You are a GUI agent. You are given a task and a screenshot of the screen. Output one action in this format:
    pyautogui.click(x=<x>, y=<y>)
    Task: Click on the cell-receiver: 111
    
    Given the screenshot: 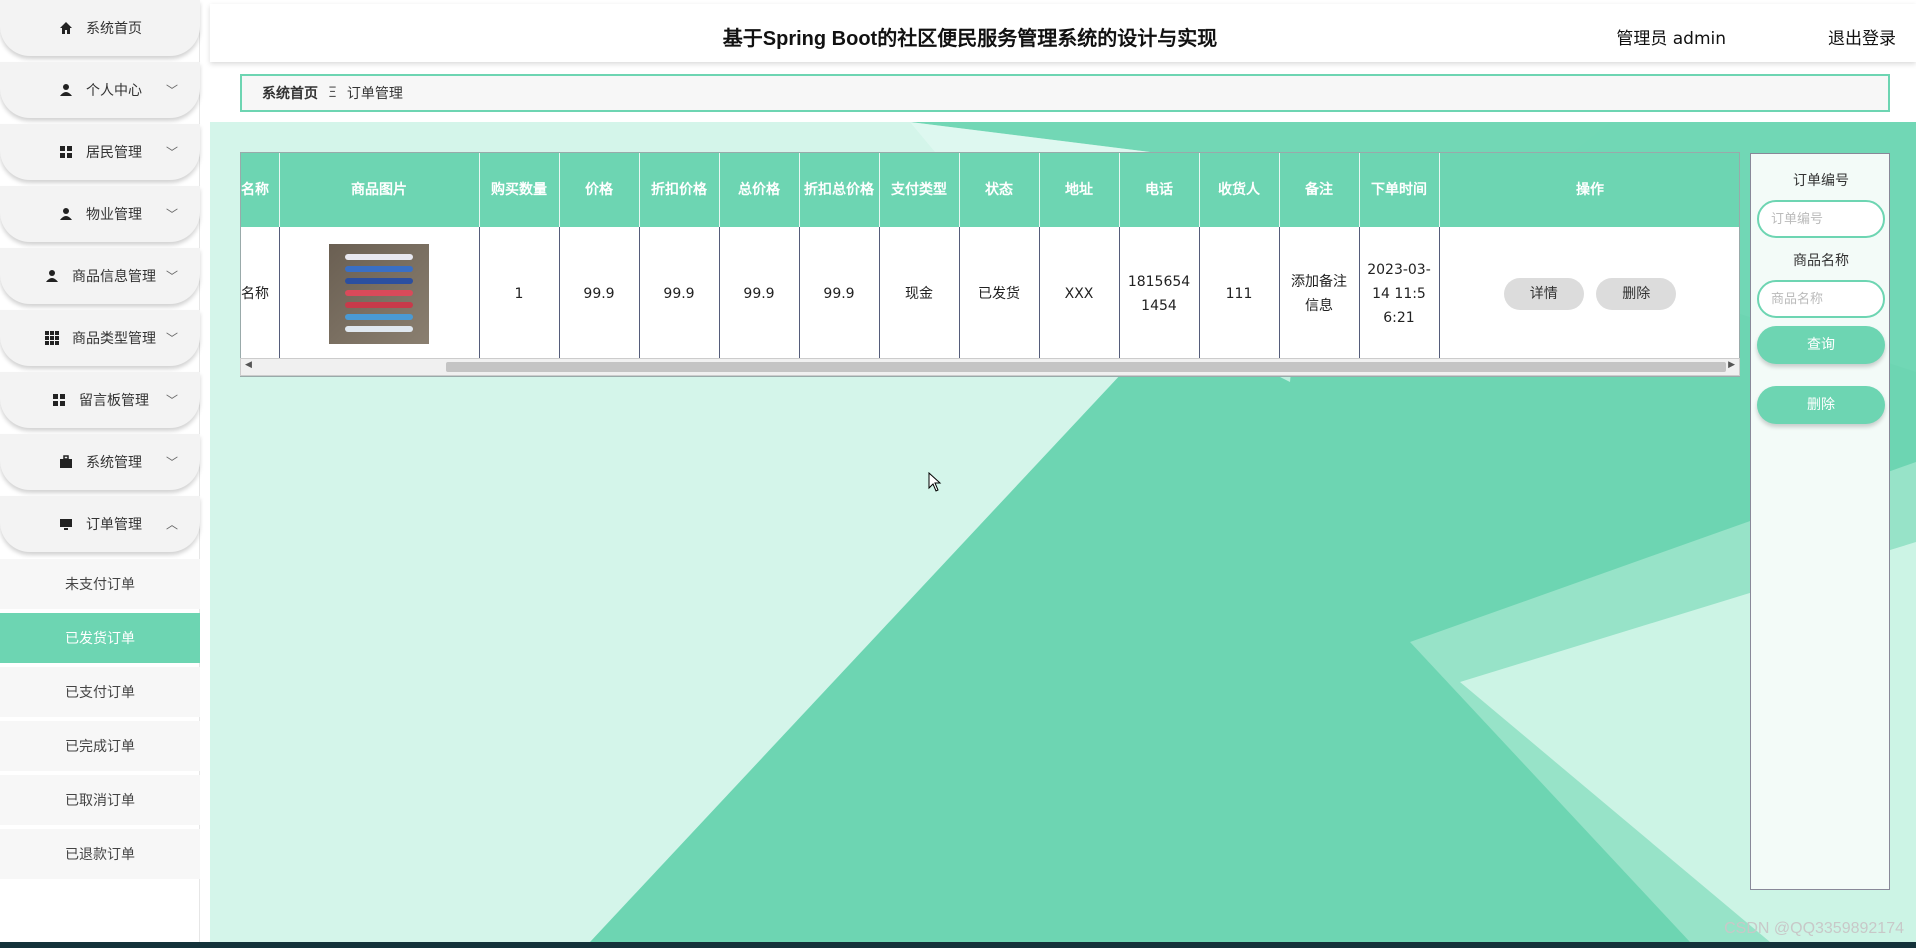 What is the action you would take?
    pyautogui.click(x=1239, y=293)
    